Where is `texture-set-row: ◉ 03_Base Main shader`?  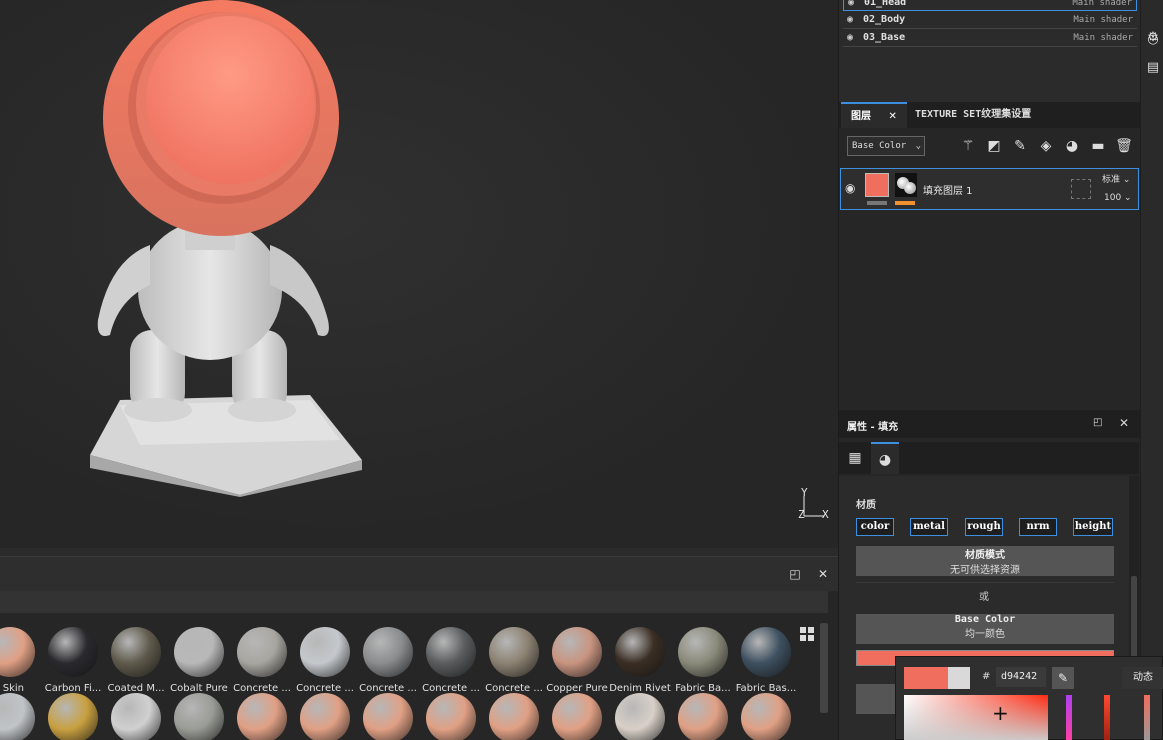
texture-set-row: ◉ 03_Base Main shader is located at coordinates (990, 38).